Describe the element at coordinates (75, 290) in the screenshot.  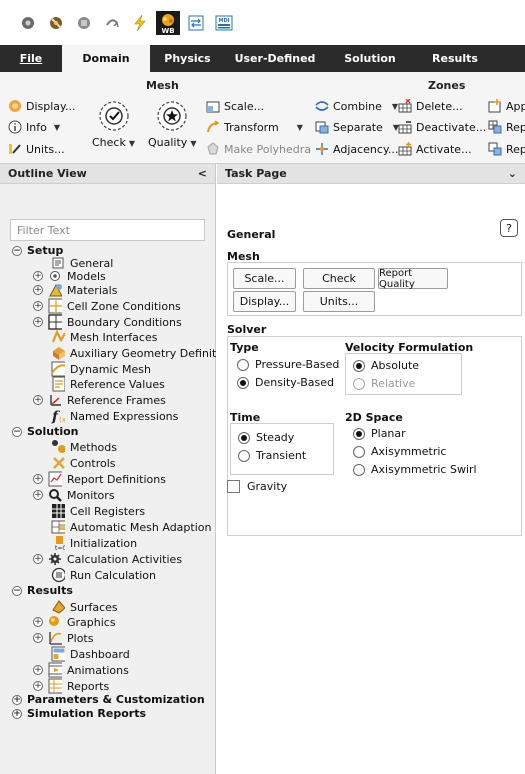
I see `tree-item-materials: + Materials` at that location.